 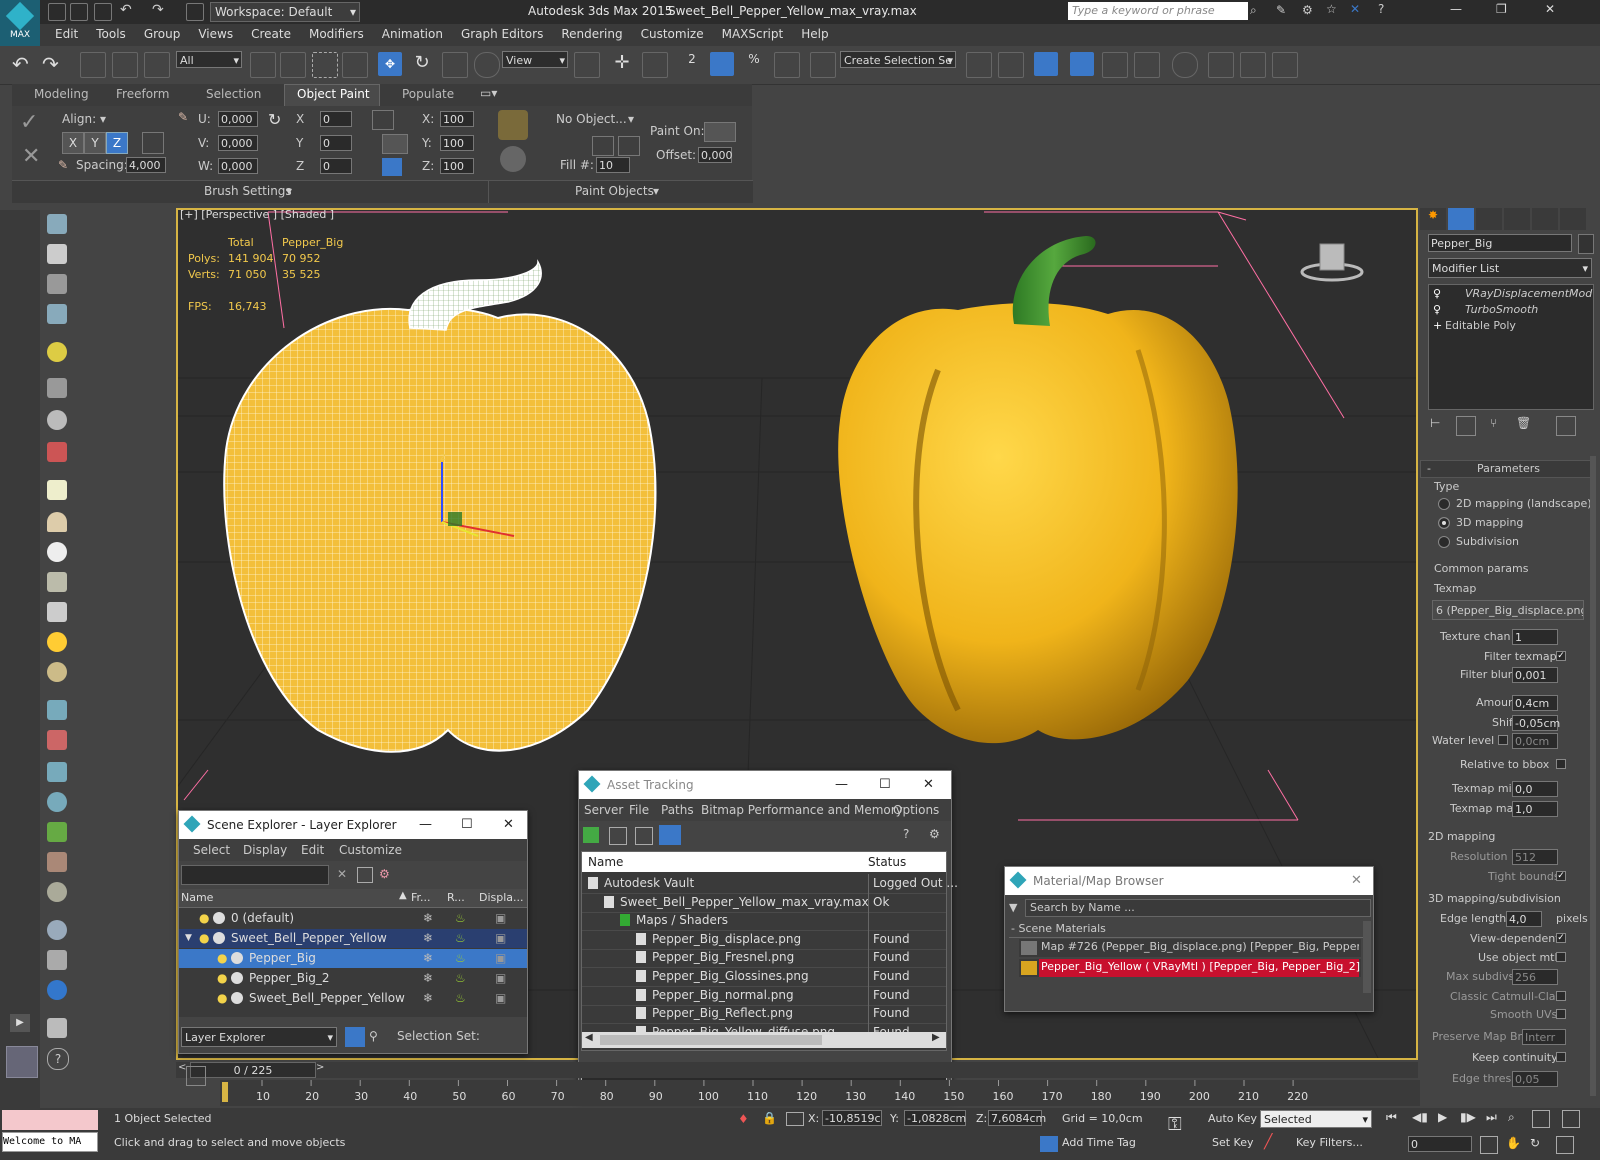 I want to click on camera-icon, so click(x=57, y=388).